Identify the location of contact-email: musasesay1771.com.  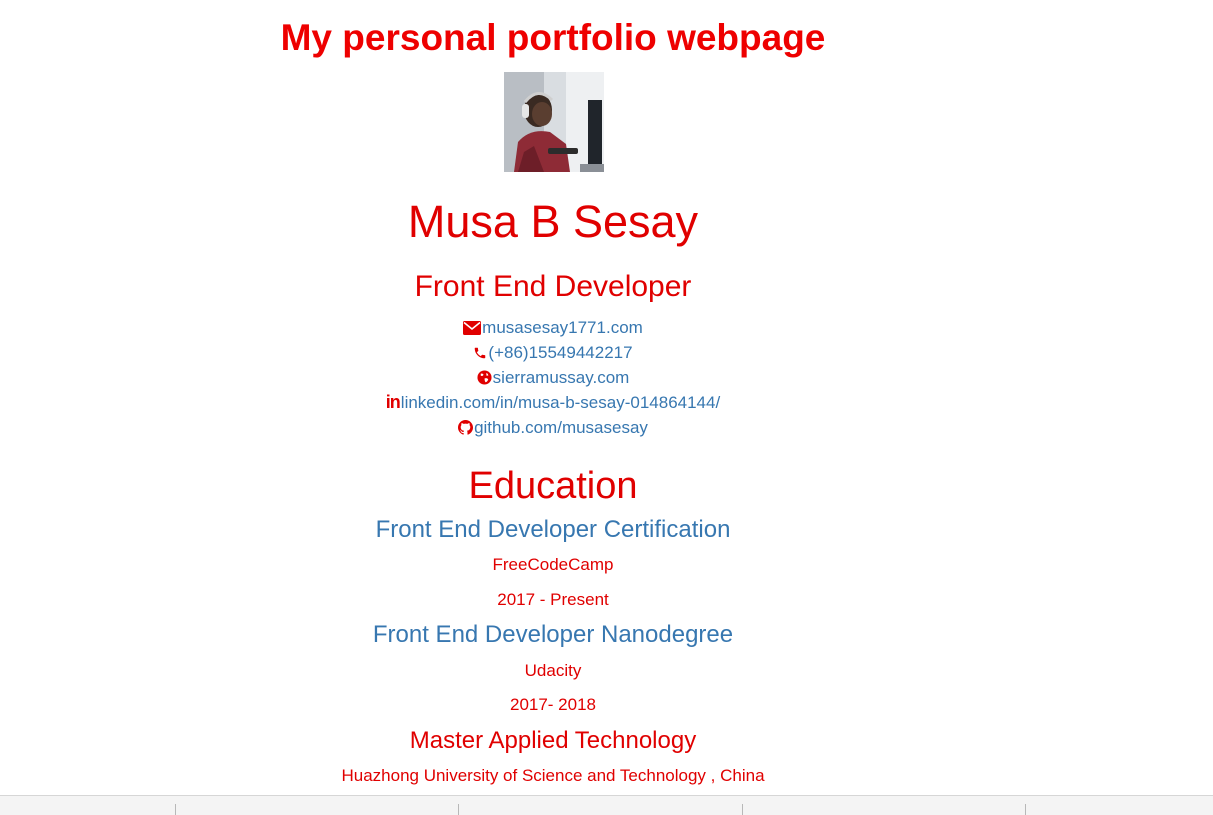
(553, 327).